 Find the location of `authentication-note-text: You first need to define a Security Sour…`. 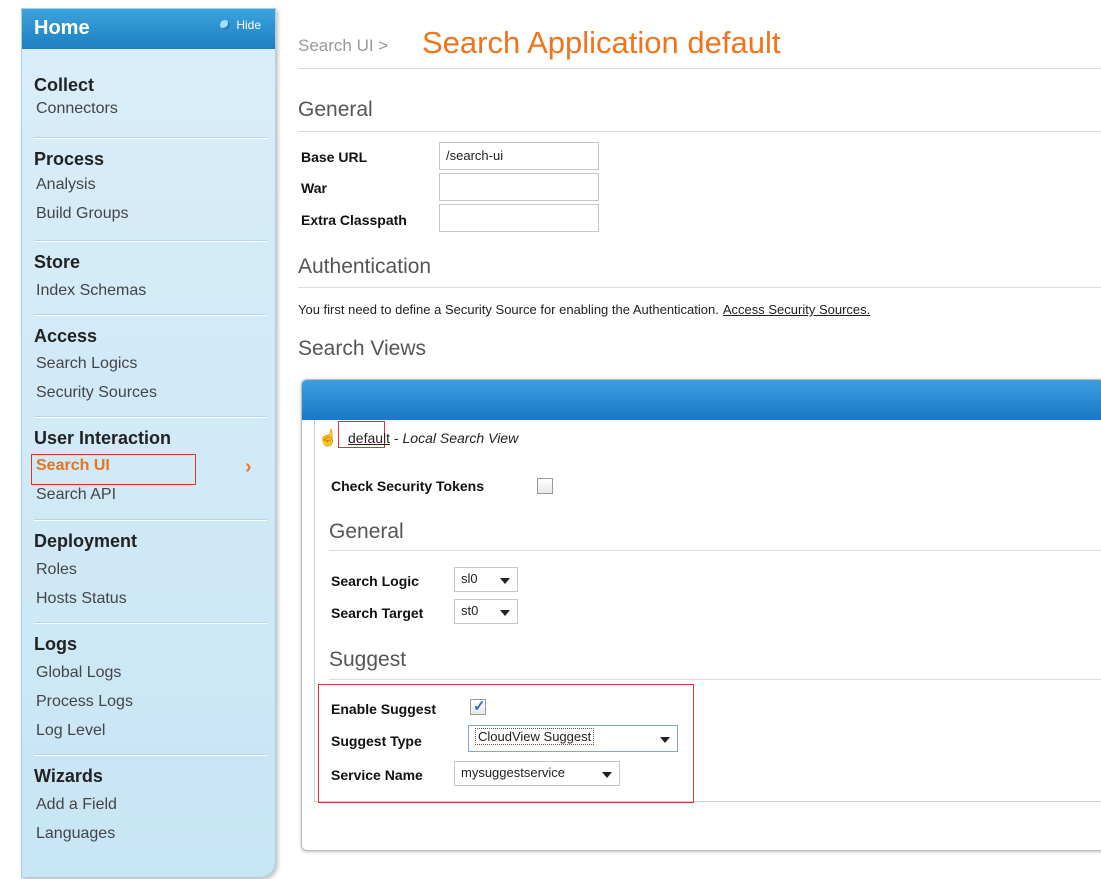

authentication-note-text: You first need to define a Security Sour… is located at coordinates (508, 309).